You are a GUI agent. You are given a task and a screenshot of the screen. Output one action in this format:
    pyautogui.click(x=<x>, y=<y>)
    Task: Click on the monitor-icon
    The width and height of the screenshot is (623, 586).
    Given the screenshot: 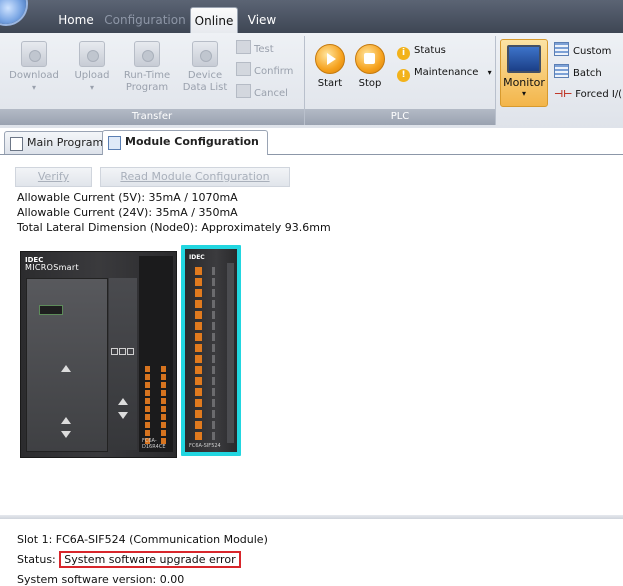 What is the action you would take?
    pyautogui.click(x=524, y=59)
    